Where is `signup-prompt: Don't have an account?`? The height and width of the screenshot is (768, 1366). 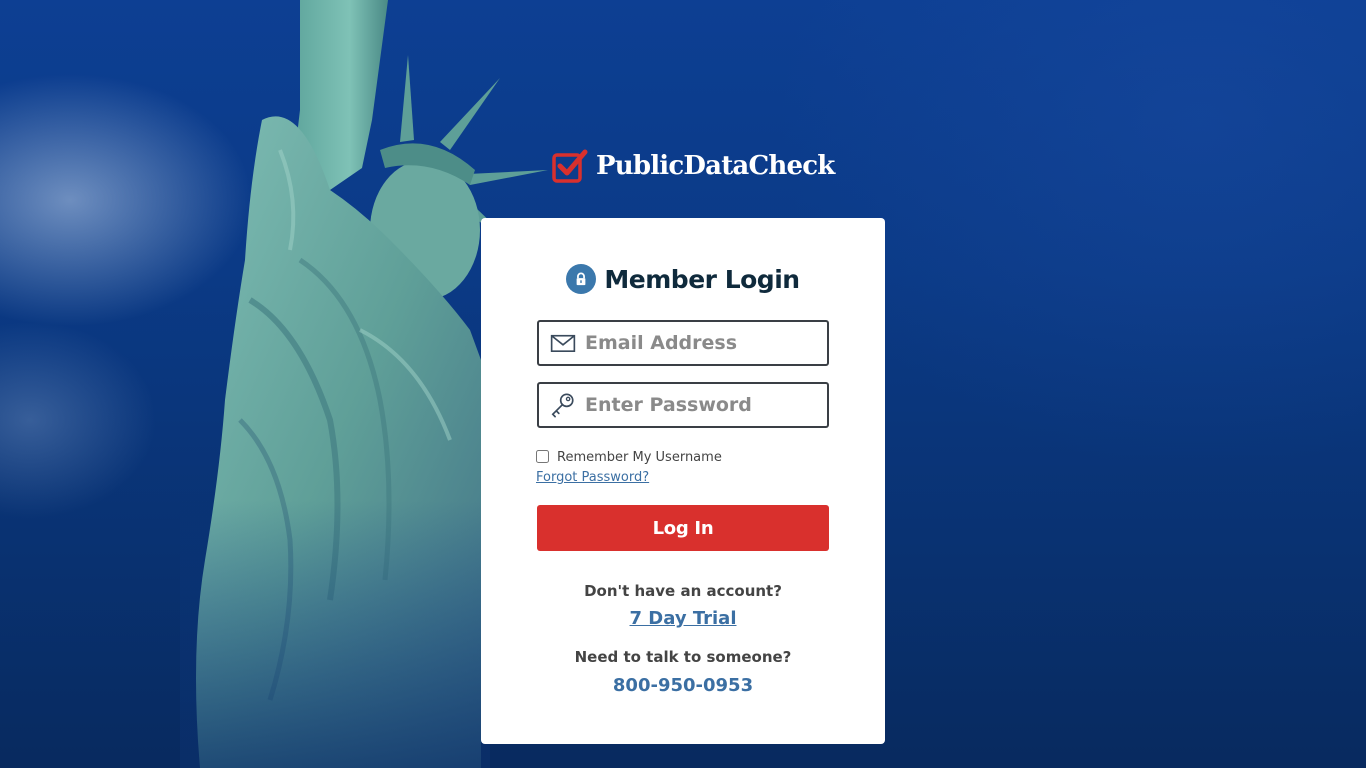
signup-prompt: Don't have an account? is located at coordinates (683, 591).